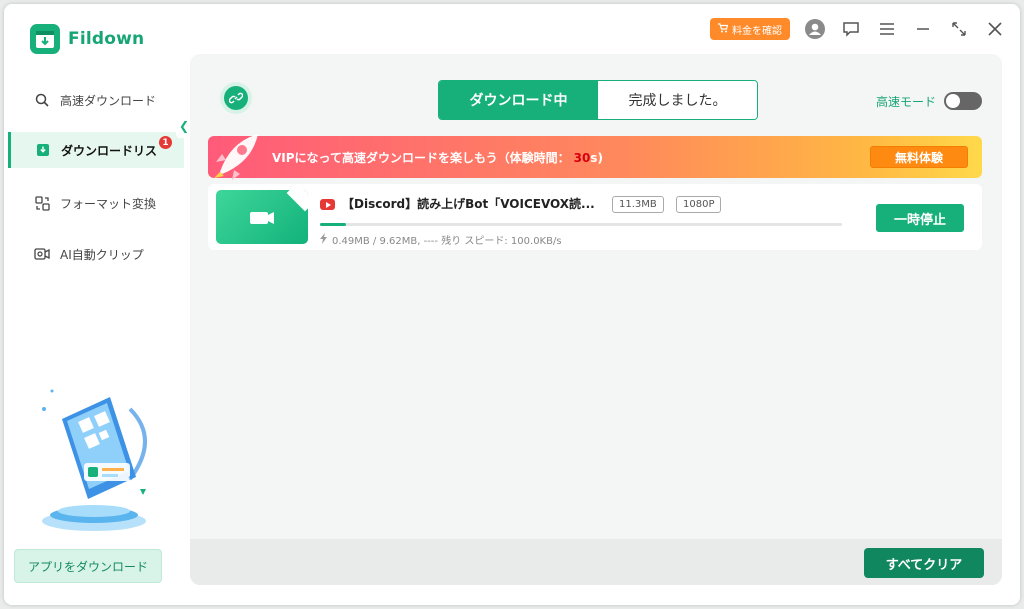 Image resolution: width=1024 pixels, height=609 pixels. I want to click on notification-badge: 1, so click(165, 142).